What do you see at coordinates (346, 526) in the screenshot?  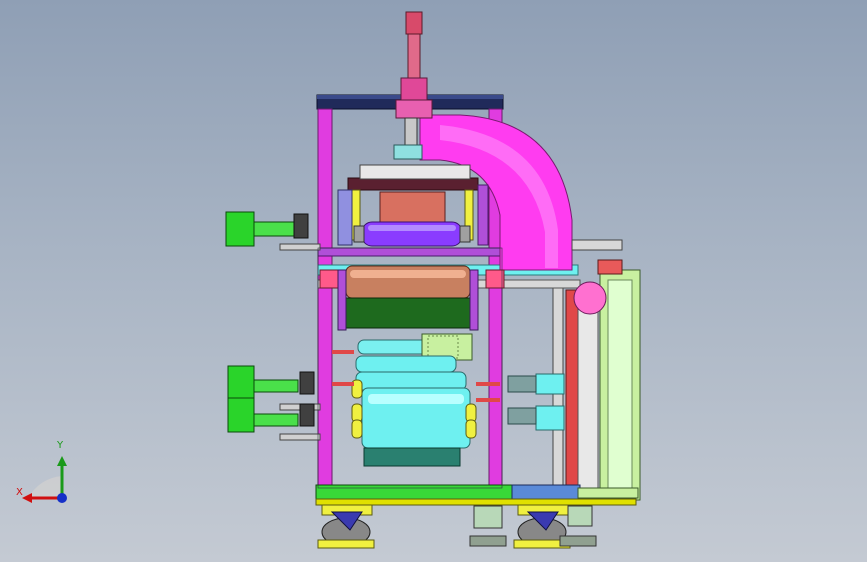 I see `caster-left` at bounding box center [346, 526].